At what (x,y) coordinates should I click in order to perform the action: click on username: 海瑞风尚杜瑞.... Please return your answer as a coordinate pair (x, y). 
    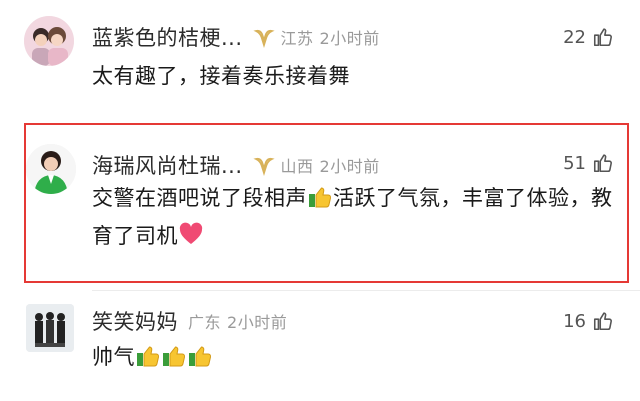
    Looking at the image, I should click on (167, 165).